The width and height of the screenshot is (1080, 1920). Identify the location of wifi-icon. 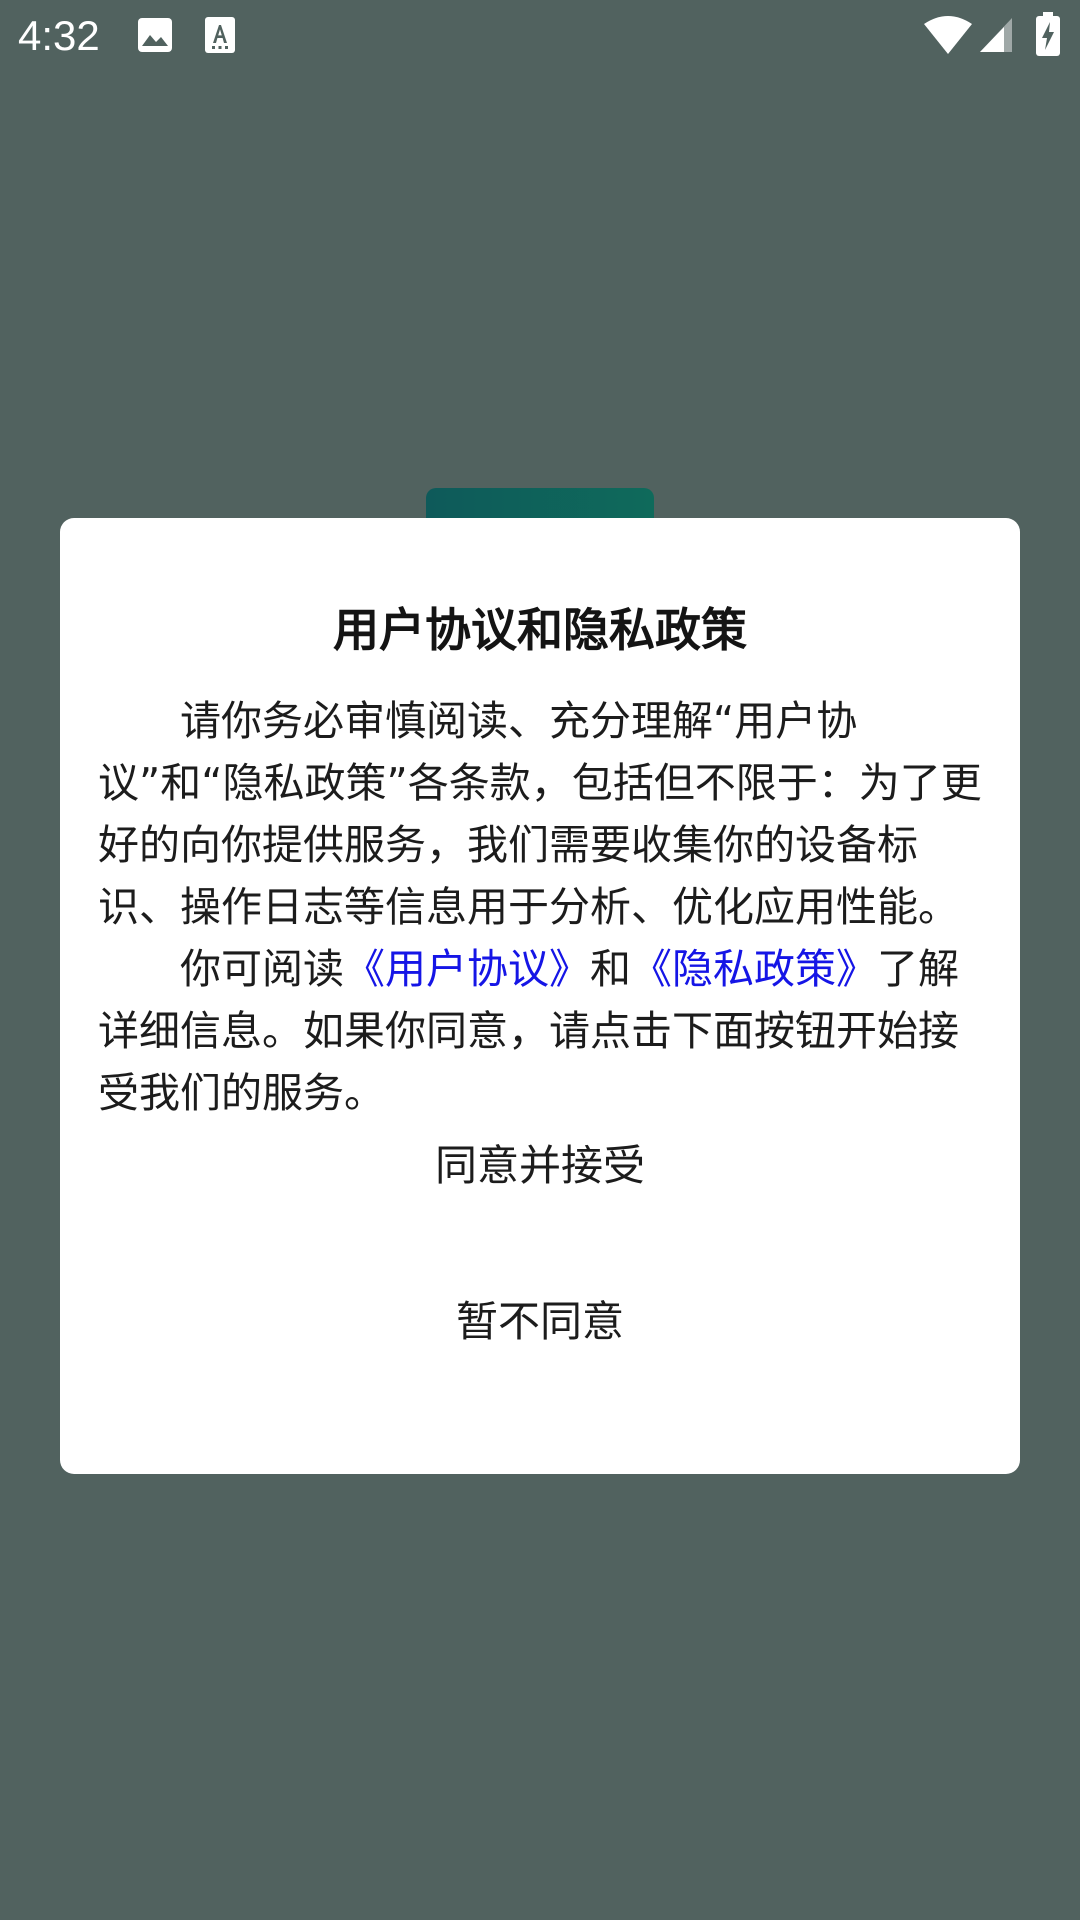
(948, 35).